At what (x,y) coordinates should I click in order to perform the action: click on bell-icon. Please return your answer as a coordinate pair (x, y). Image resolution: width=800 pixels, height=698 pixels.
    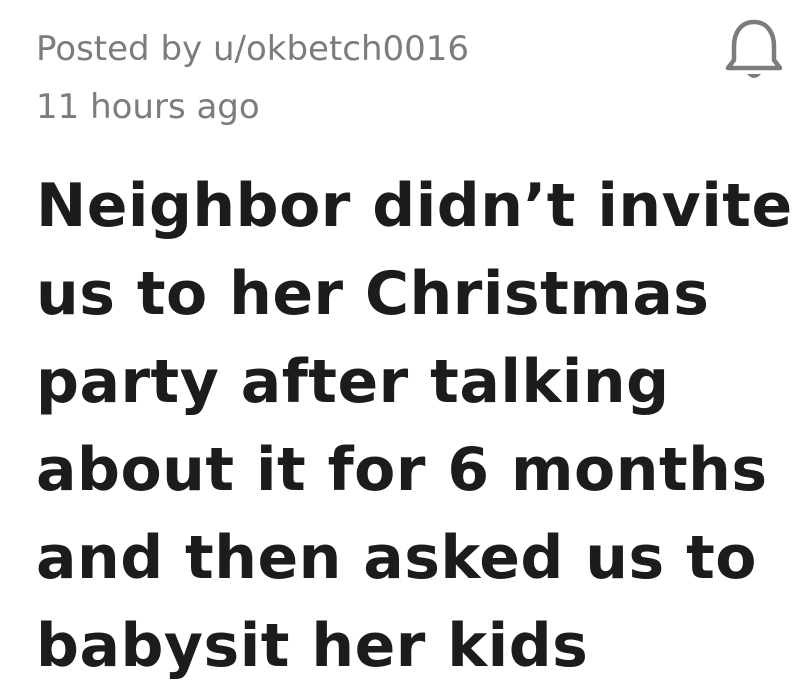
    Looking at the image, I should click on (754, 48).